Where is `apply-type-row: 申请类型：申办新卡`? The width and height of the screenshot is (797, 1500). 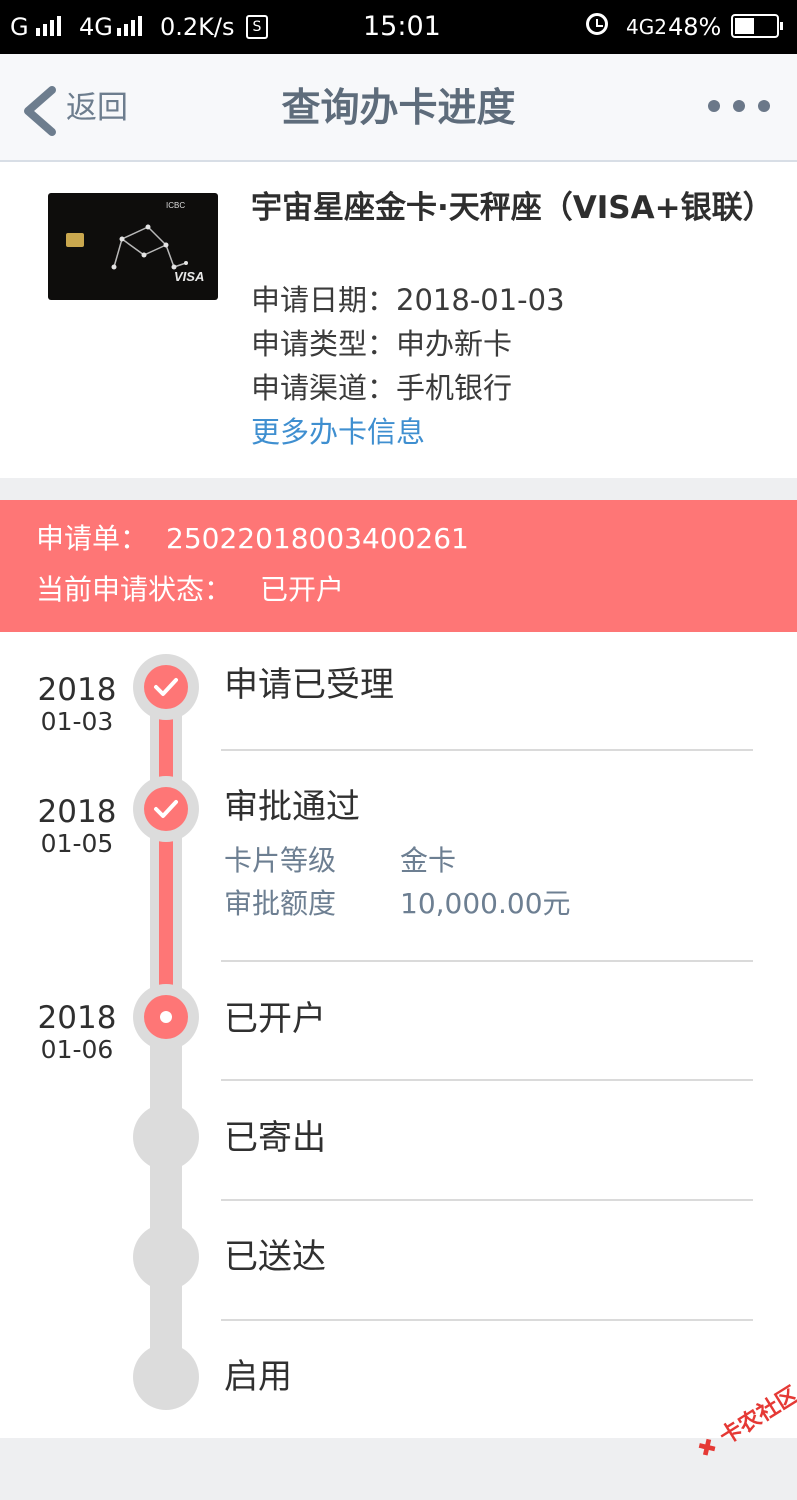 apply-type-row: 申请类型：申办新卡 is located at coordinates (381, 344).